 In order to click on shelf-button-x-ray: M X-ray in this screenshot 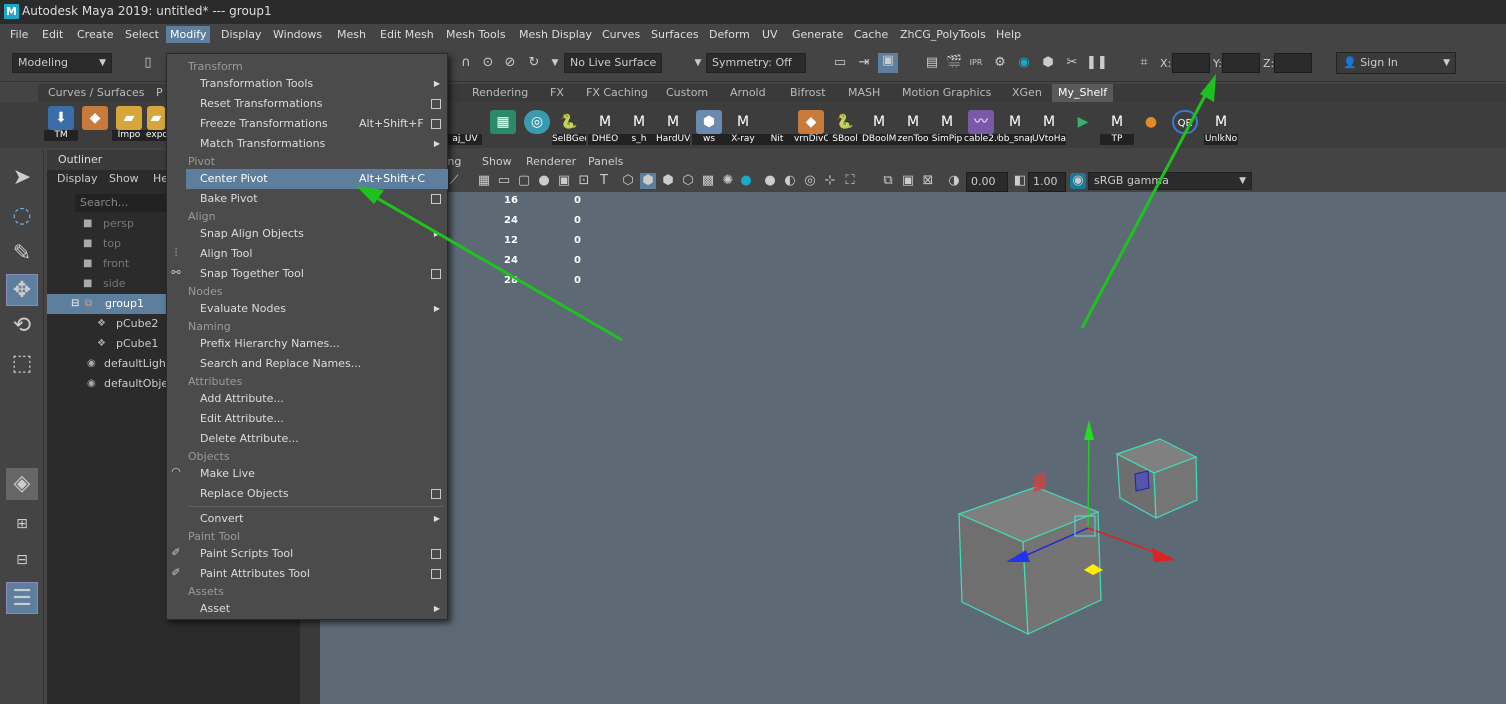, I will do `click(743, 129)`.